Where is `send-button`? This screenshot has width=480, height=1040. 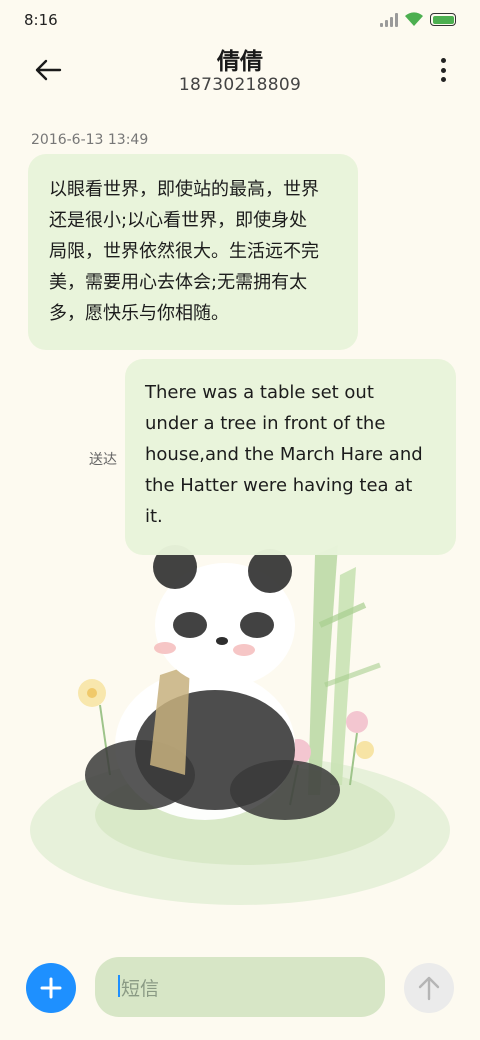
send-button is located at coordinates (429, 988).